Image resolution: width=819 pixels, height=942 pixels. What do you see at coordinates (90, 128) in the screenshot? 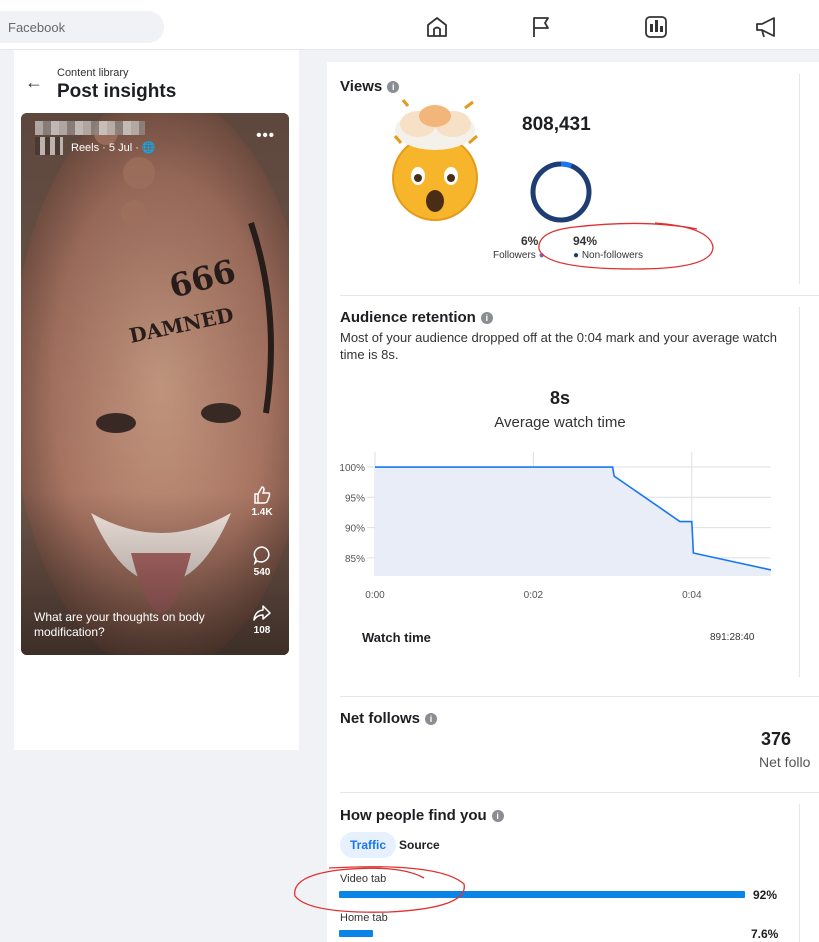
I see `blurred-page-name` at bounding box center [90, 128].